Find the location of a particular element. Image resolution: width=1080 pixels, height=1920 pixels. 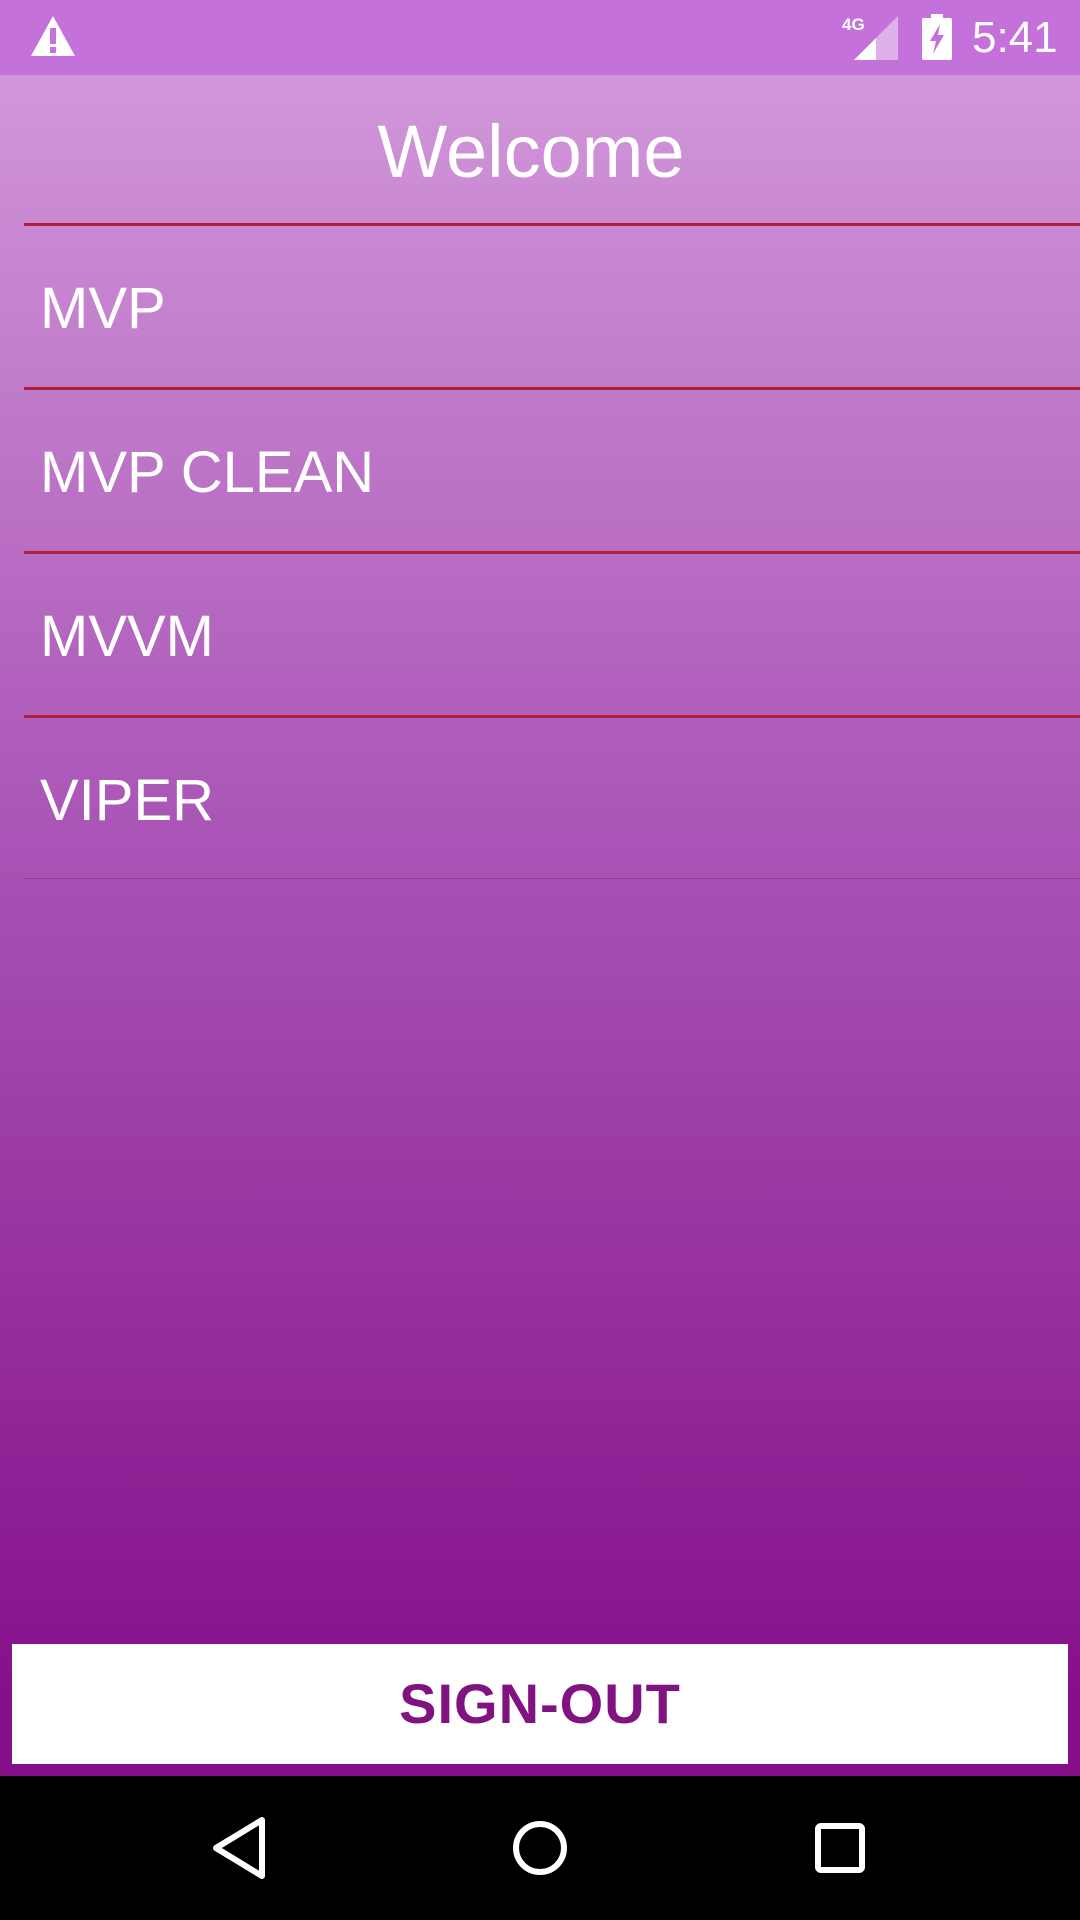

page-title: Welcome is located at coordinates (531, 151).